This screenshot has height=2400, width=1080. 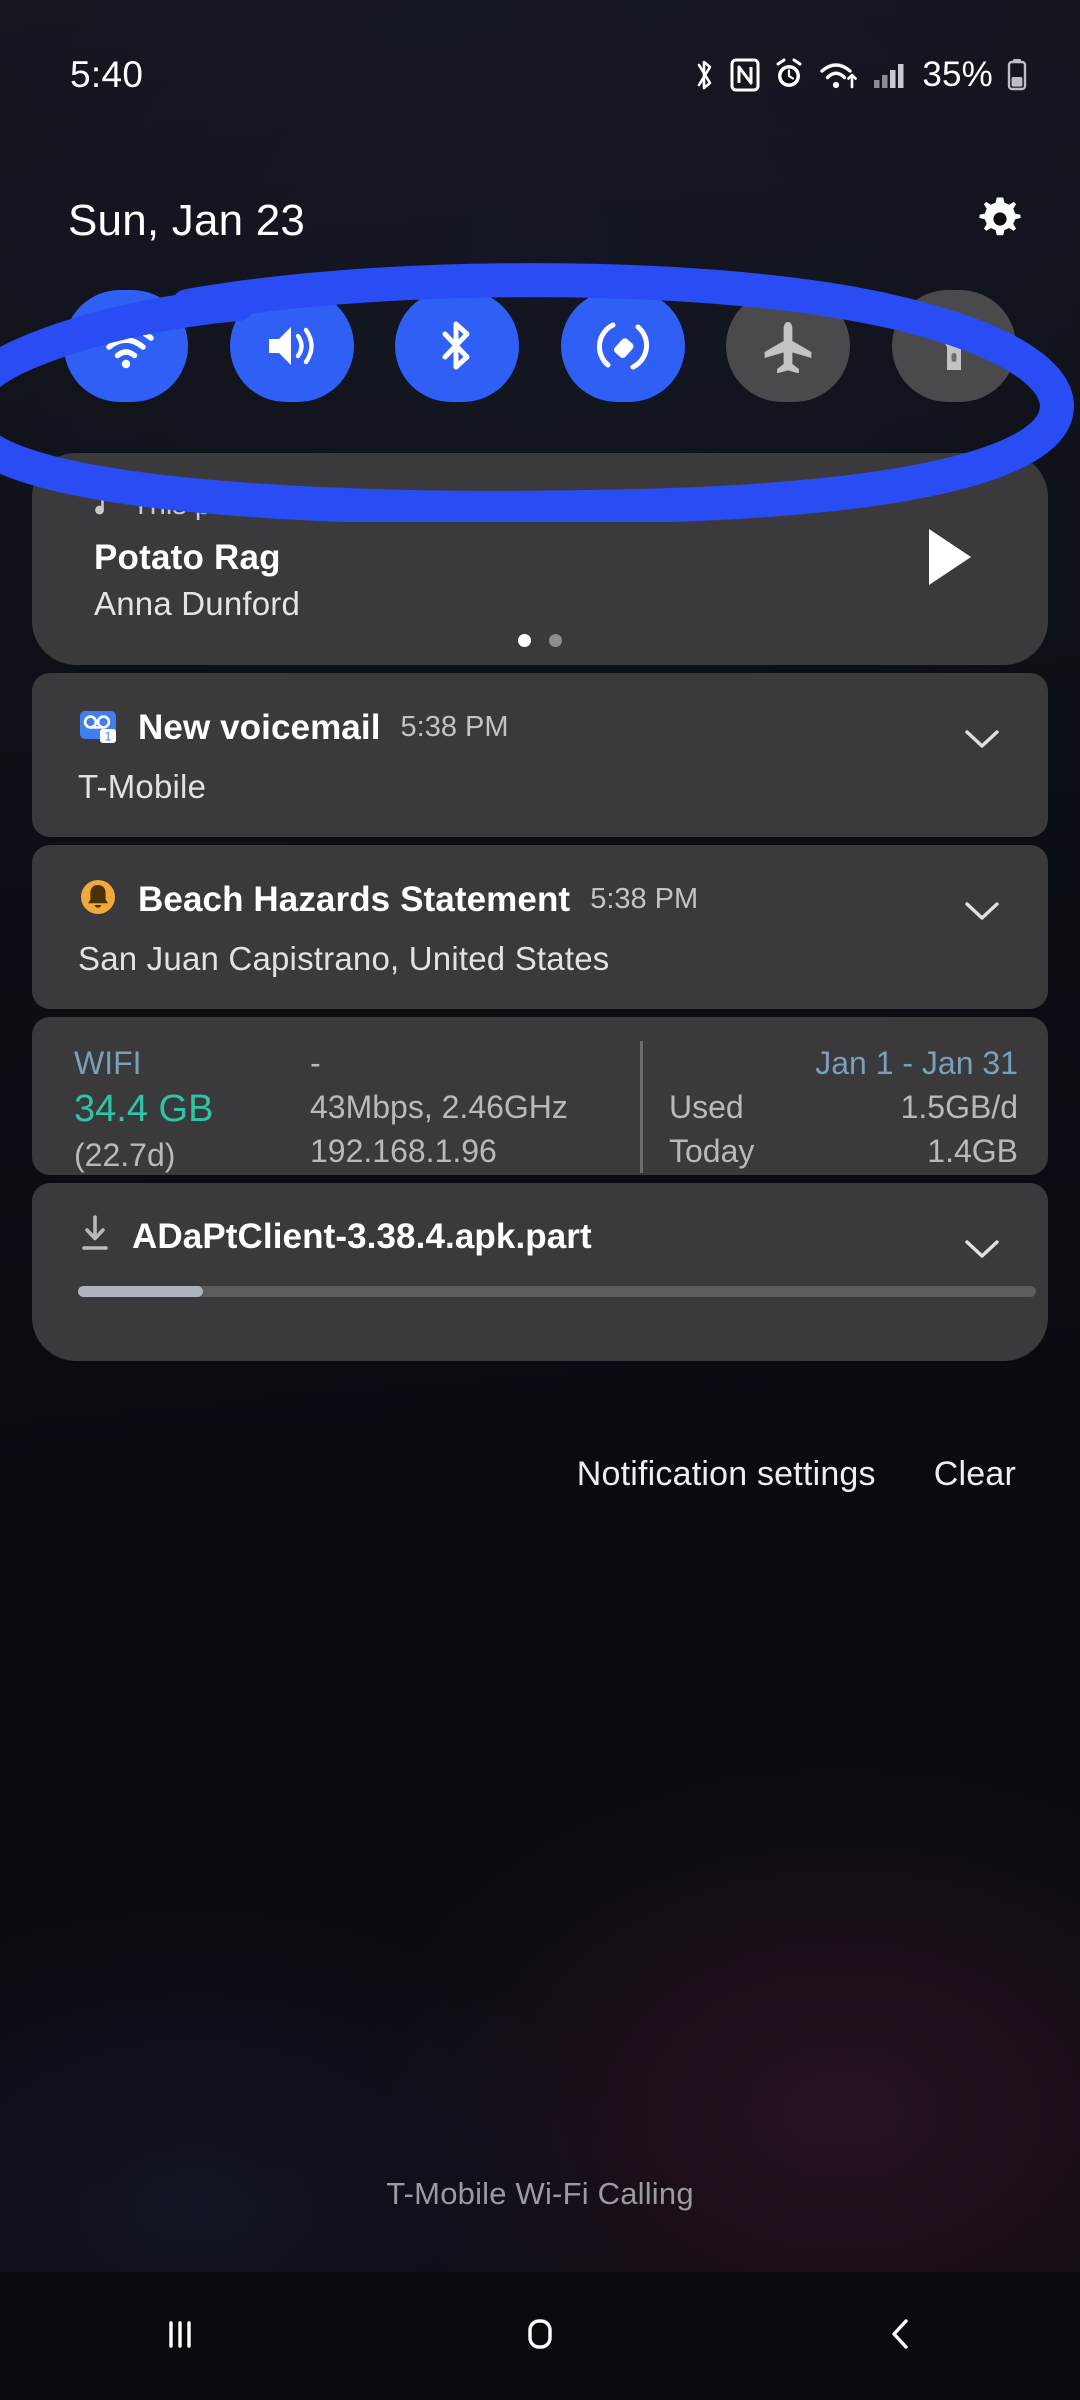 What do you see at coordinates (105, 505) in the screenshot?
I see `music-note-icon` at bounding box center [105, 505].